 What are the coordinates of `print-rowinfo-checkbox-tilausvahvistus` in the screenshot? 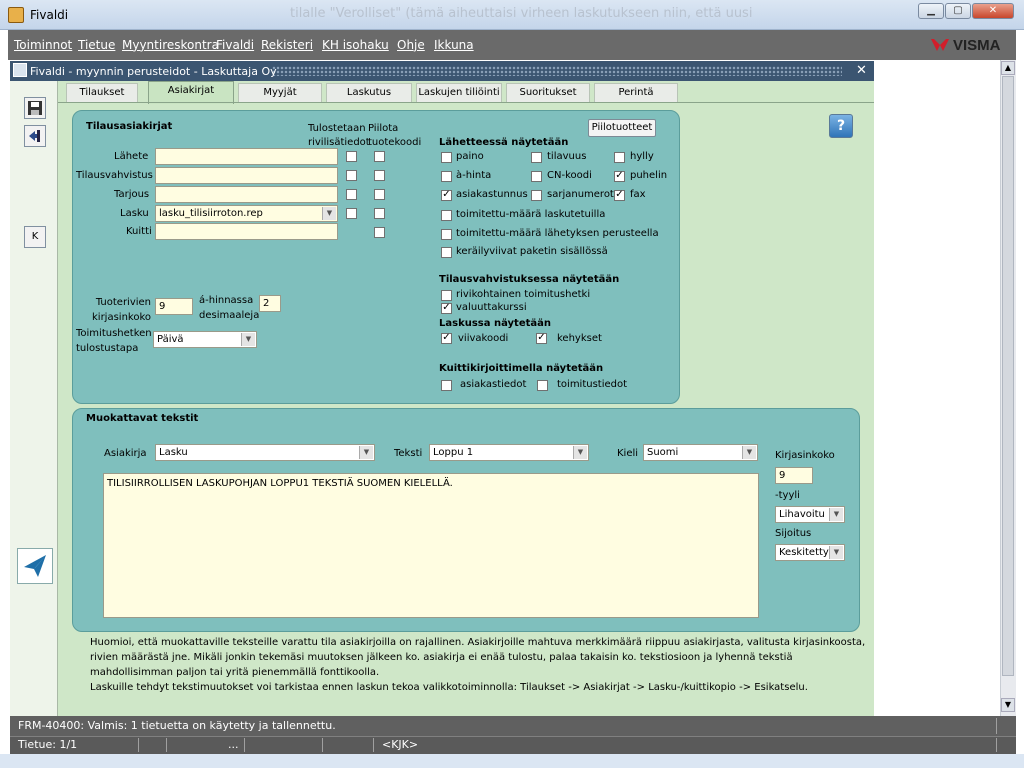 It's located at (351, 175).